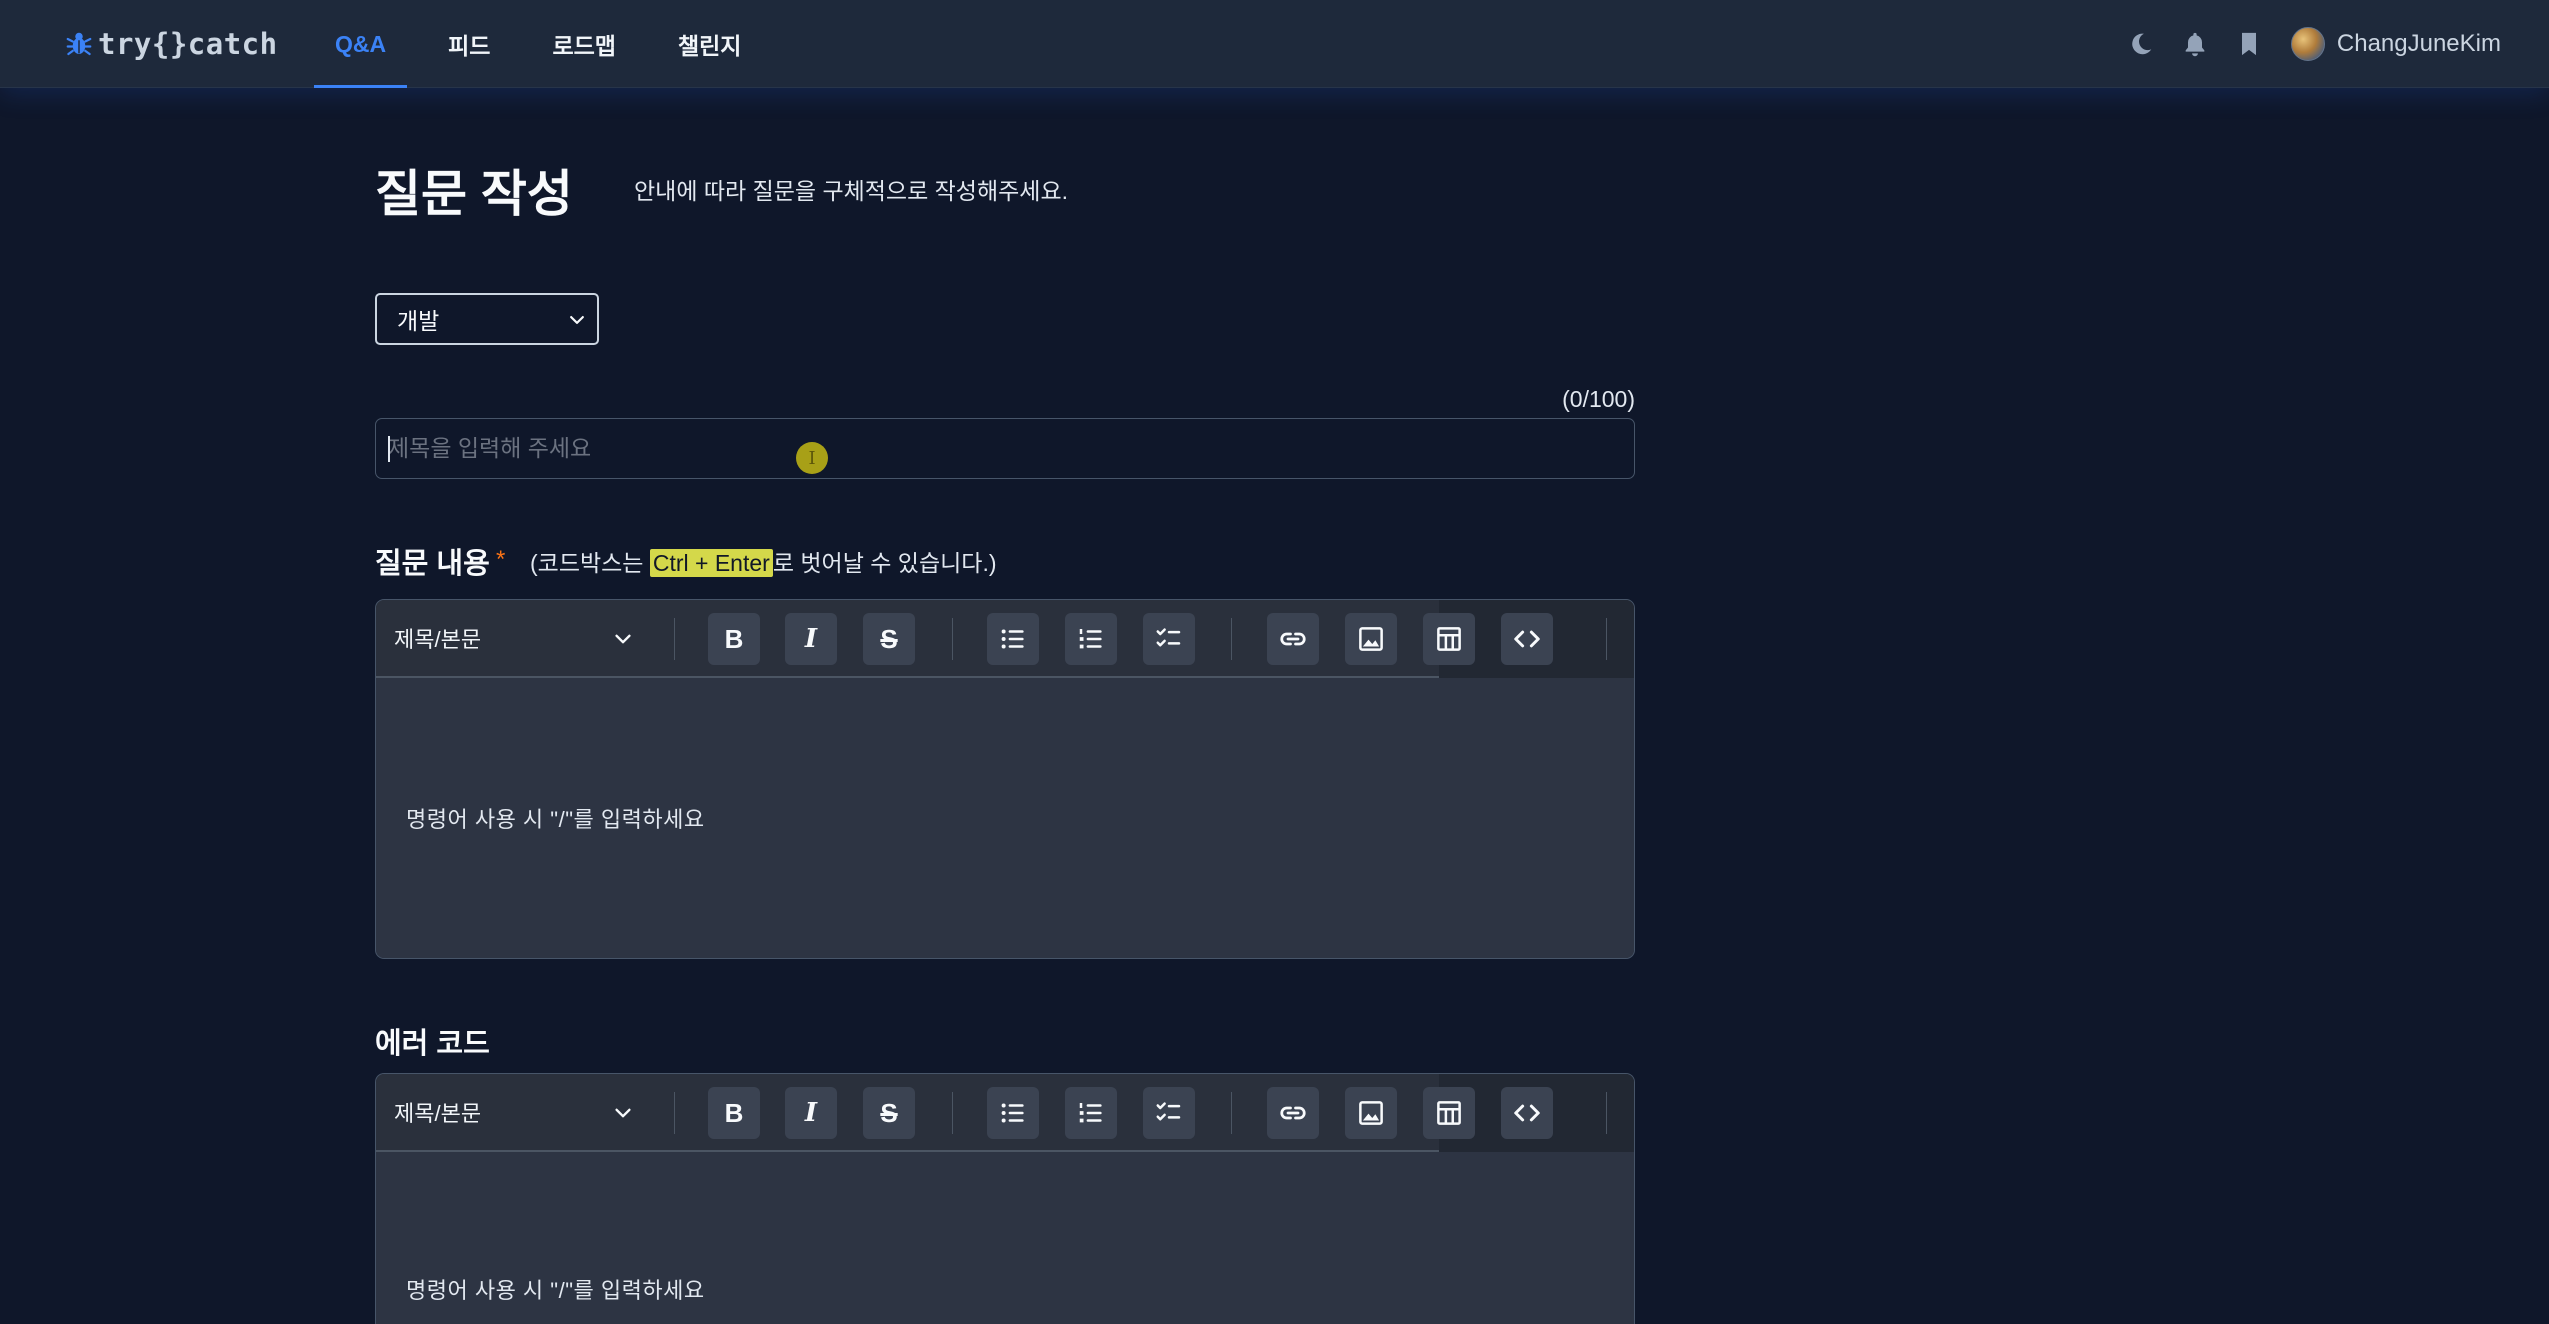  I want to click on mouse-cursor-indicator: I, so click(812, 458).